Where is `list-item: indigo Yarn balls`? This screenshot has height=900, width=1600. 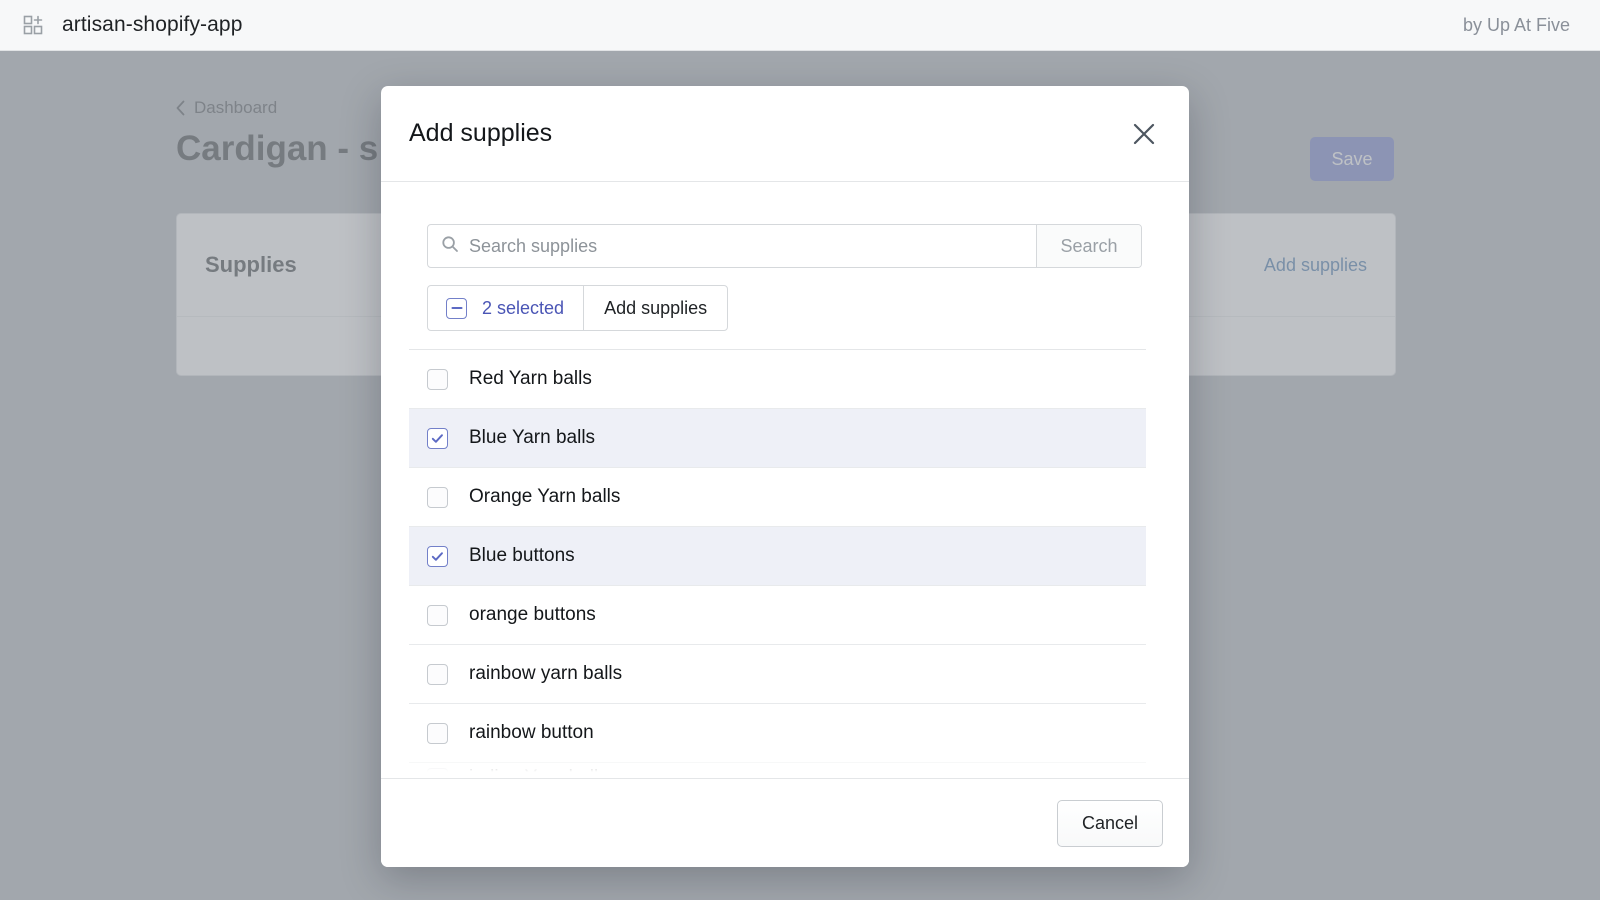
list-item: indigo Yarn balls is located at coordinates (777, 770).